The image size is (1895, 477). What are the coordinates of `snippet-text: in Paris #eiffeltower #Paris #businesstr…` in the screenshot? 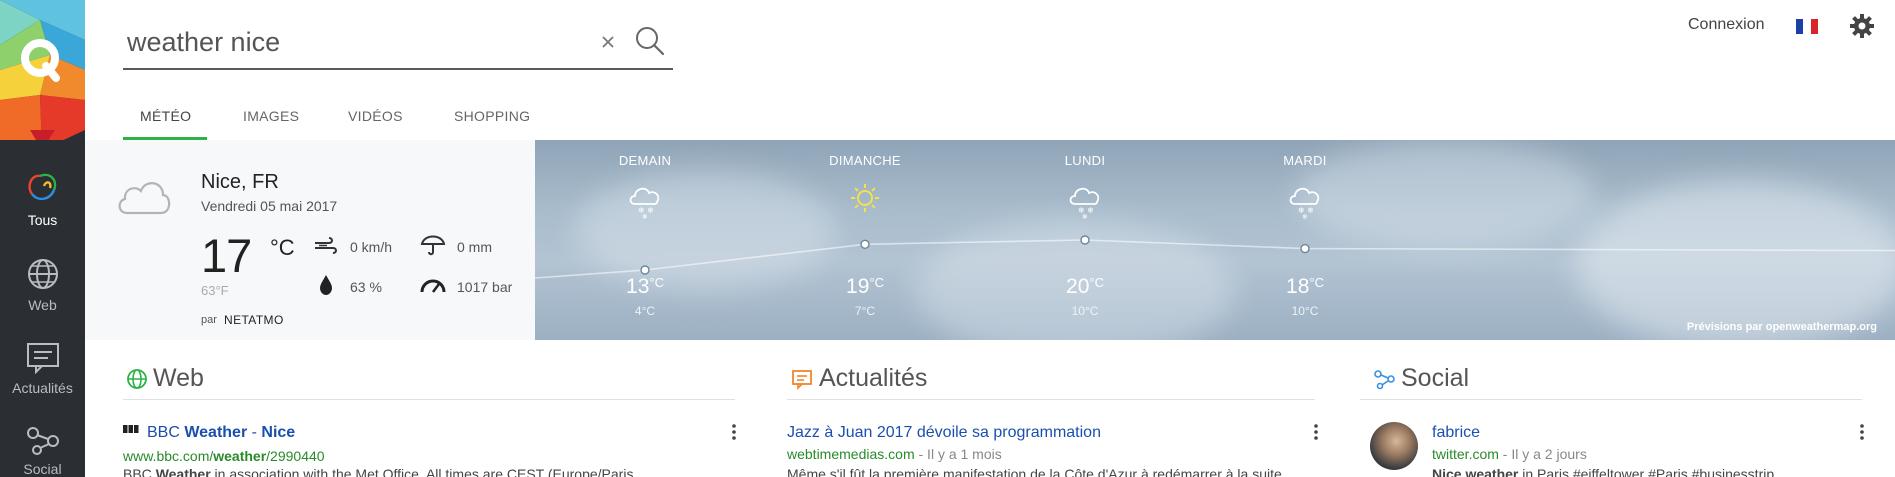 It's located at (1646, 471).